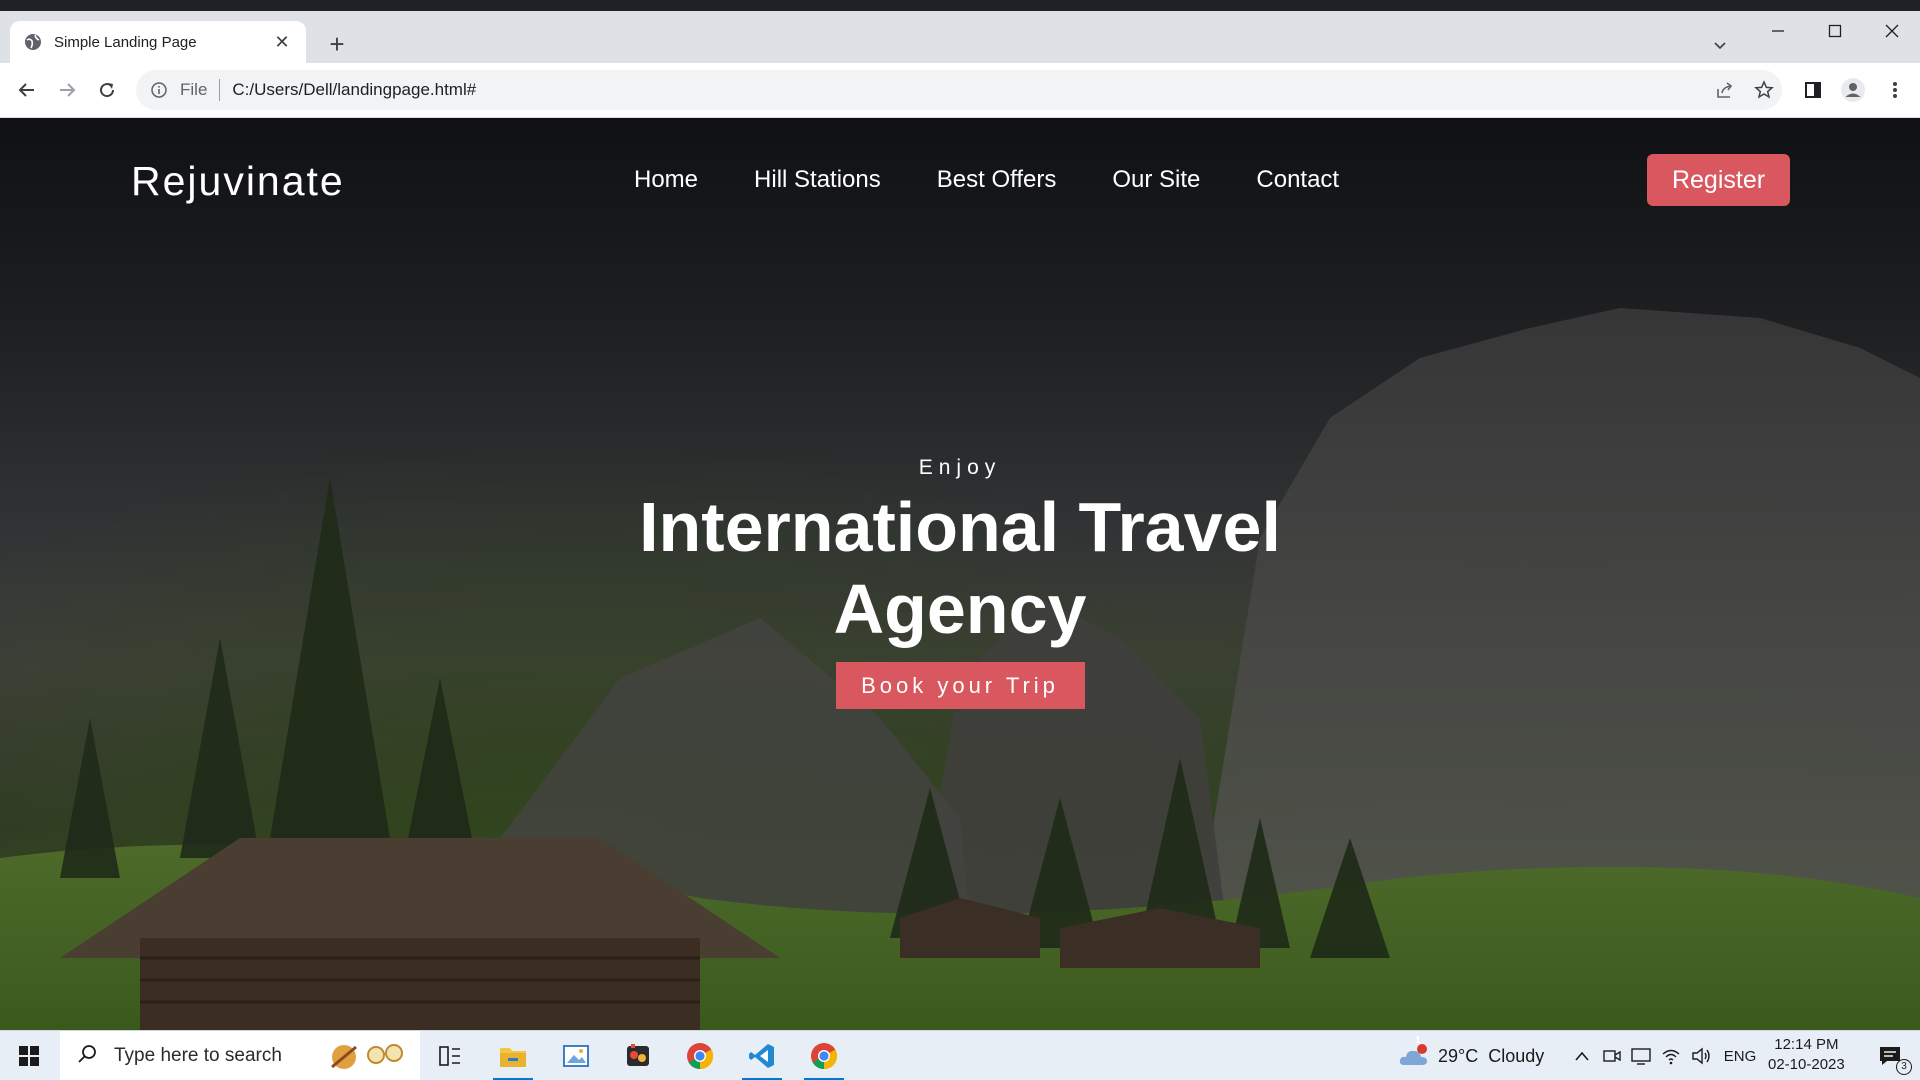  I want to click on reload-icon, so click(107, 90).